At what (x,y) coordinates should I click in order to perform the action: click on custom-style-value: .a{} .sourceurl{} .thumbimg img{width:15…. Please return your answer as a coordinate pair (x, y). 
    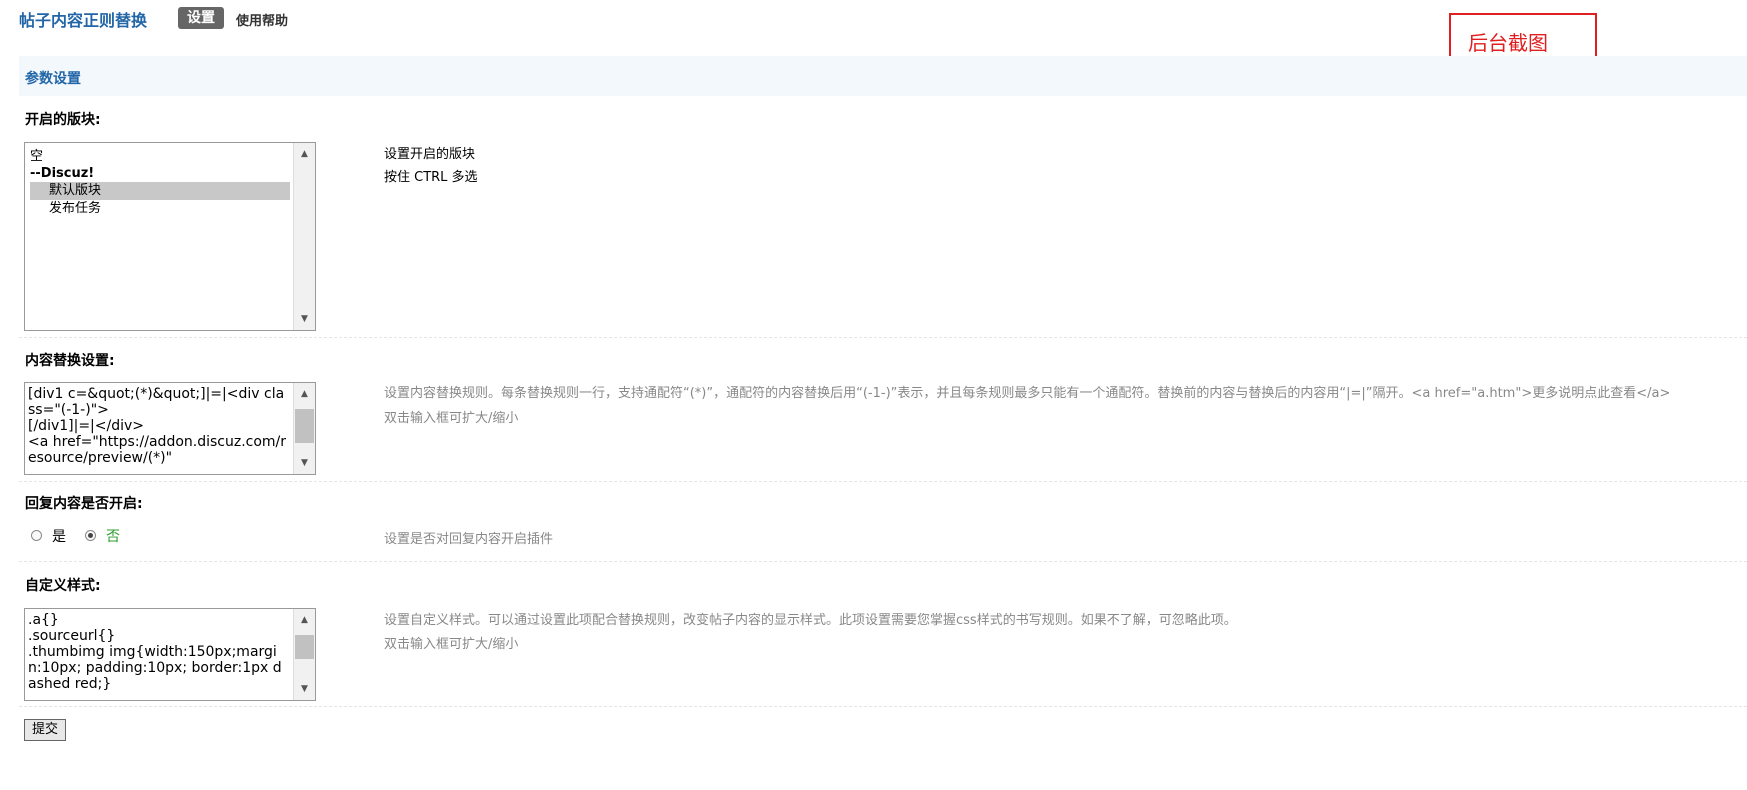
    Looking at the image, I should click on (155, 652).